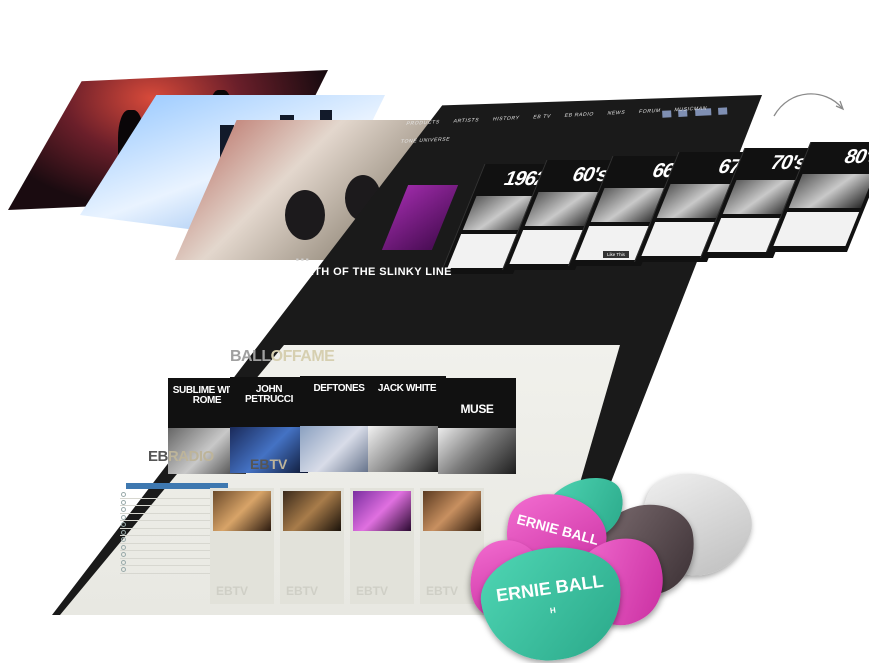 The height and width of the screenshot is (663, 869). Describe the element at coordinates (303, 259) in the screenshot. I see `breadcrumb: ■ ■ ■` at that location.